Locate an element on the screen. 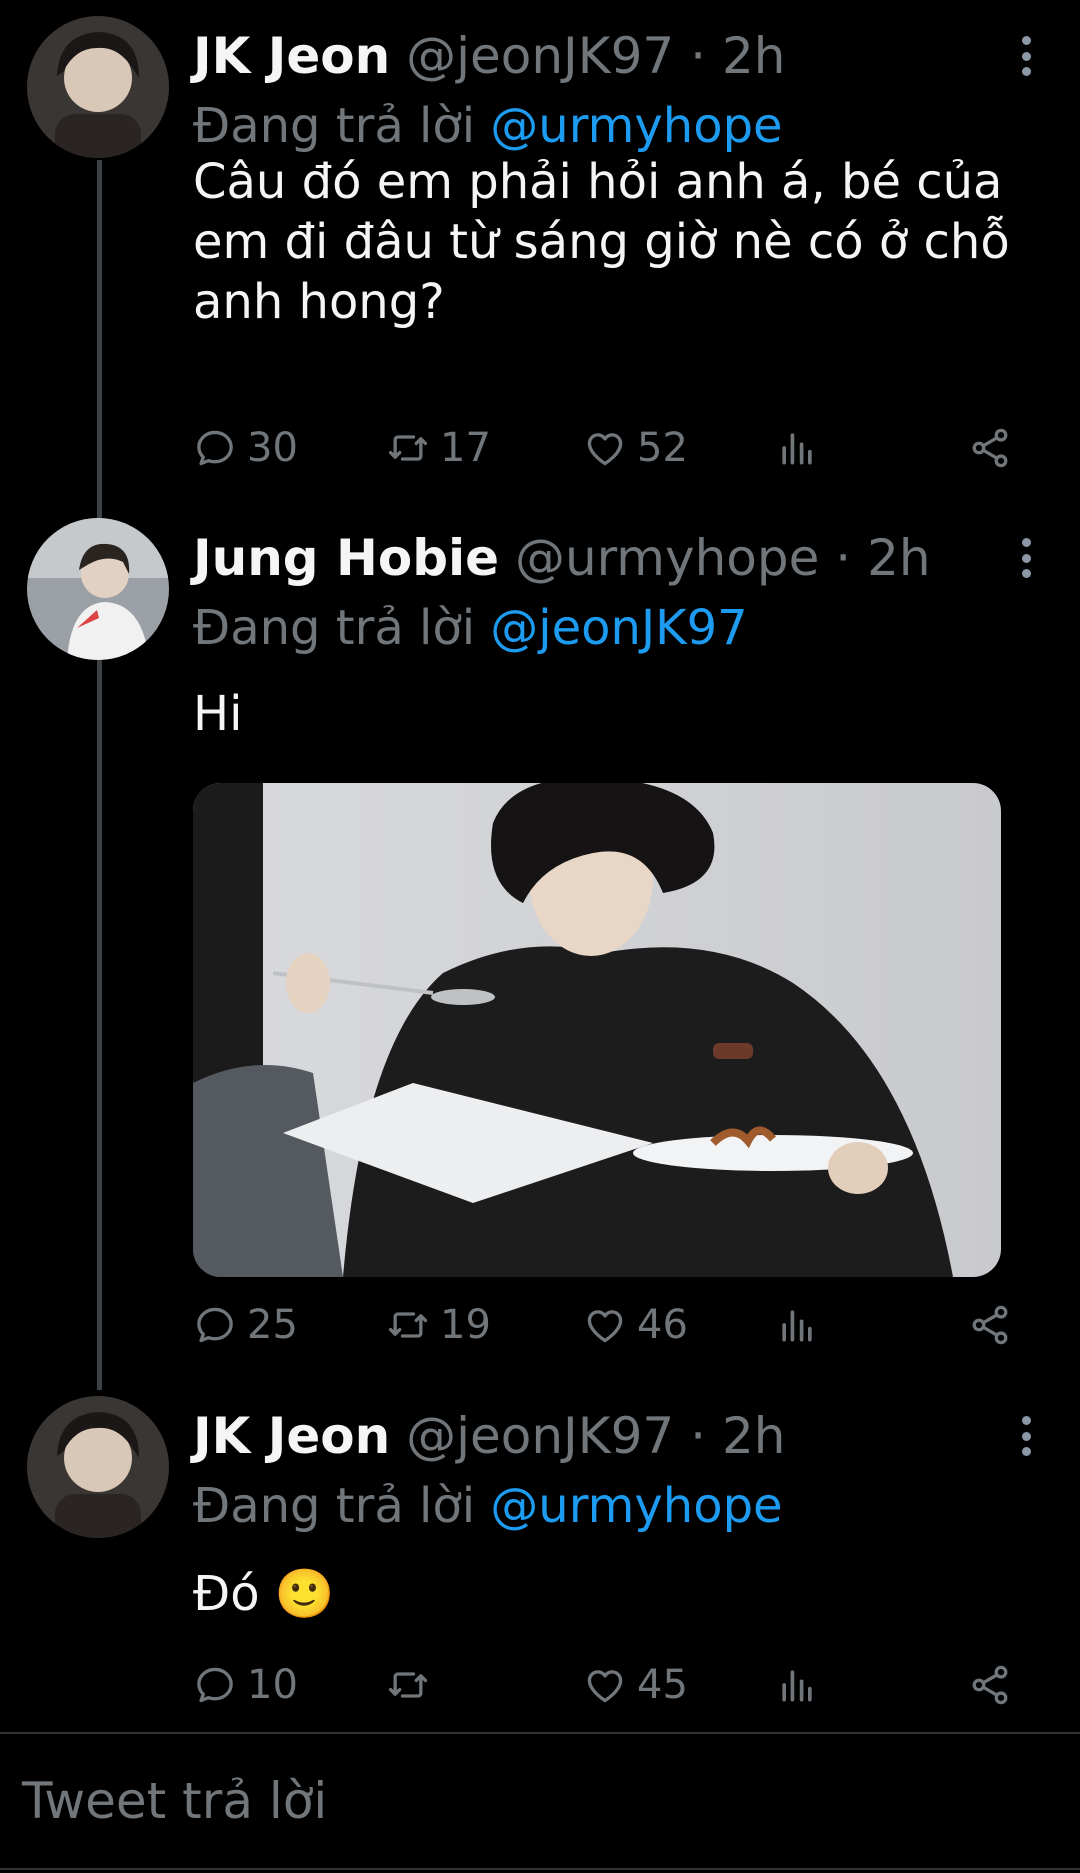 The image size is (1080, 1873). like-count: 46 is located at coordinates (662, 1325).